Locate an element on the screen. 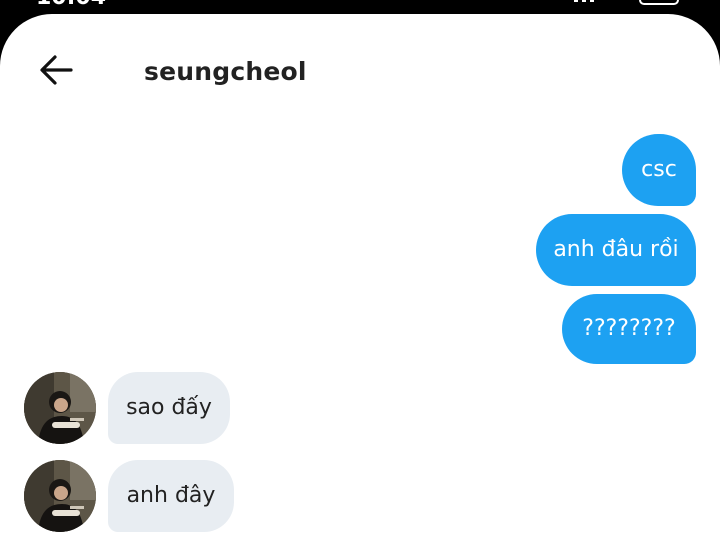 This screenshot has height=560, width=720. message-bubble-received: sao đấy is located at coordinates (169, 408).